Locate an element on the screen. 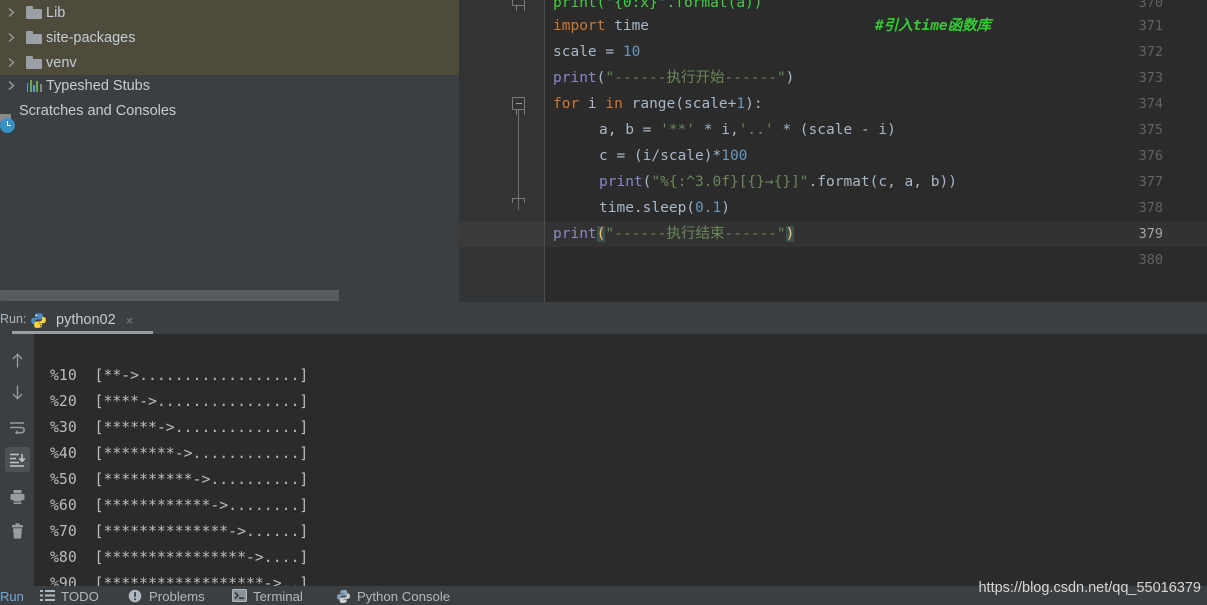 This screenshot has height=605, width=1207. tree-item-lib: Lib is located at coordinates (229, 12).